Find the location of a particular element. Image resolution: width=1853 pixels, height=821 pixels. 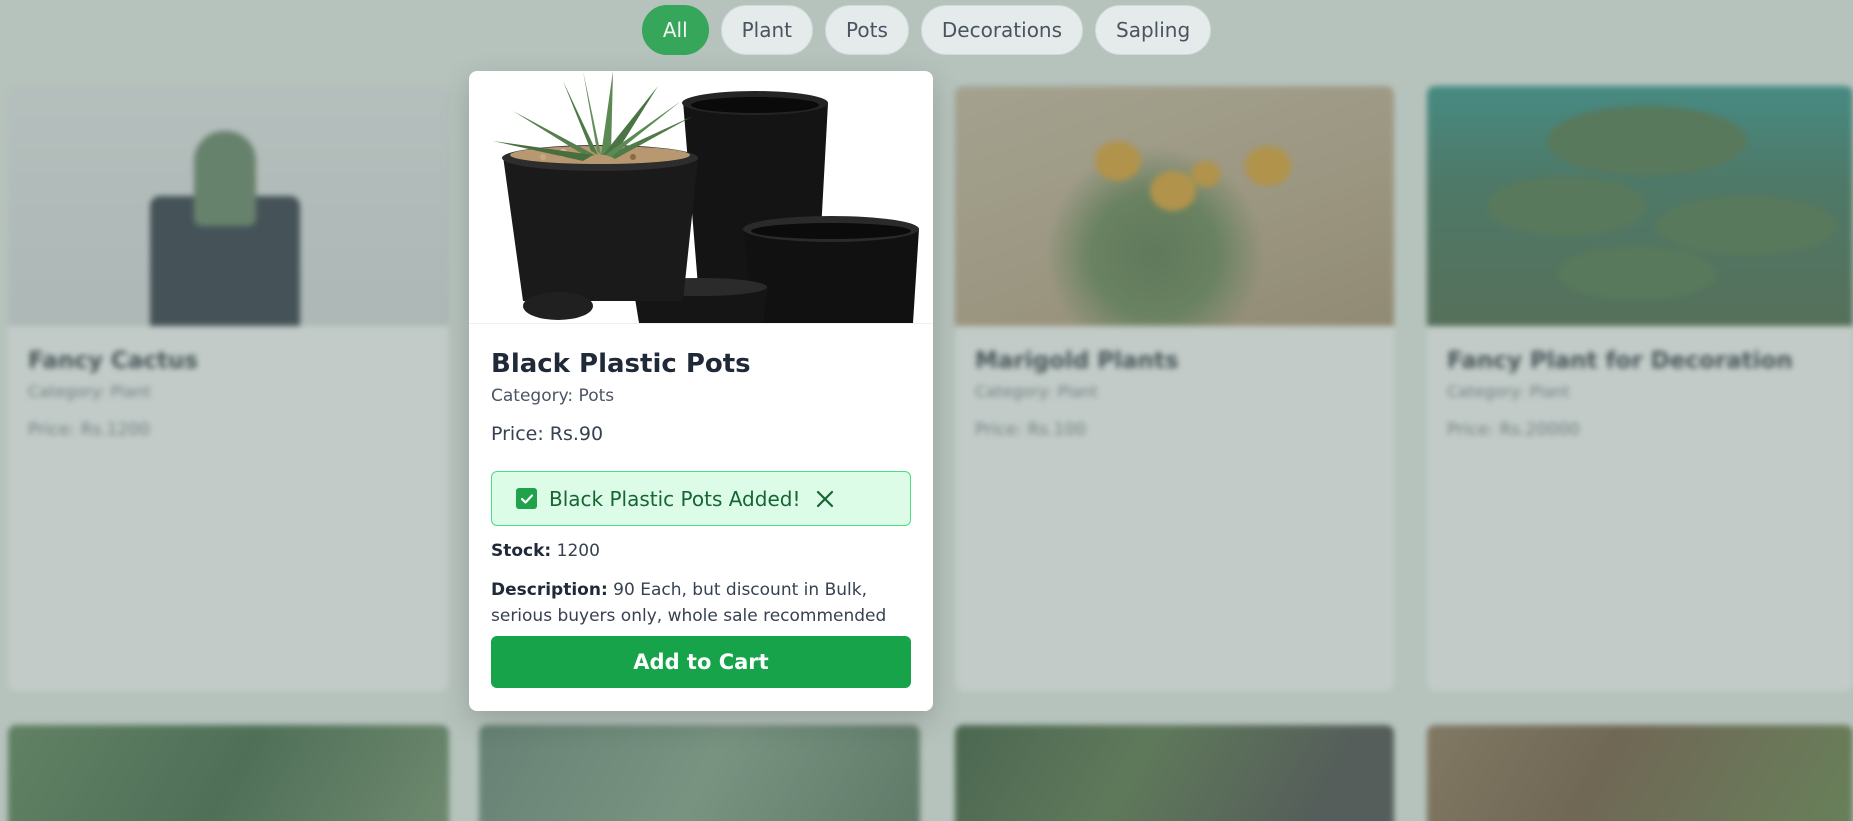

stock-value: 1200 is located at coordinates (578, 551).